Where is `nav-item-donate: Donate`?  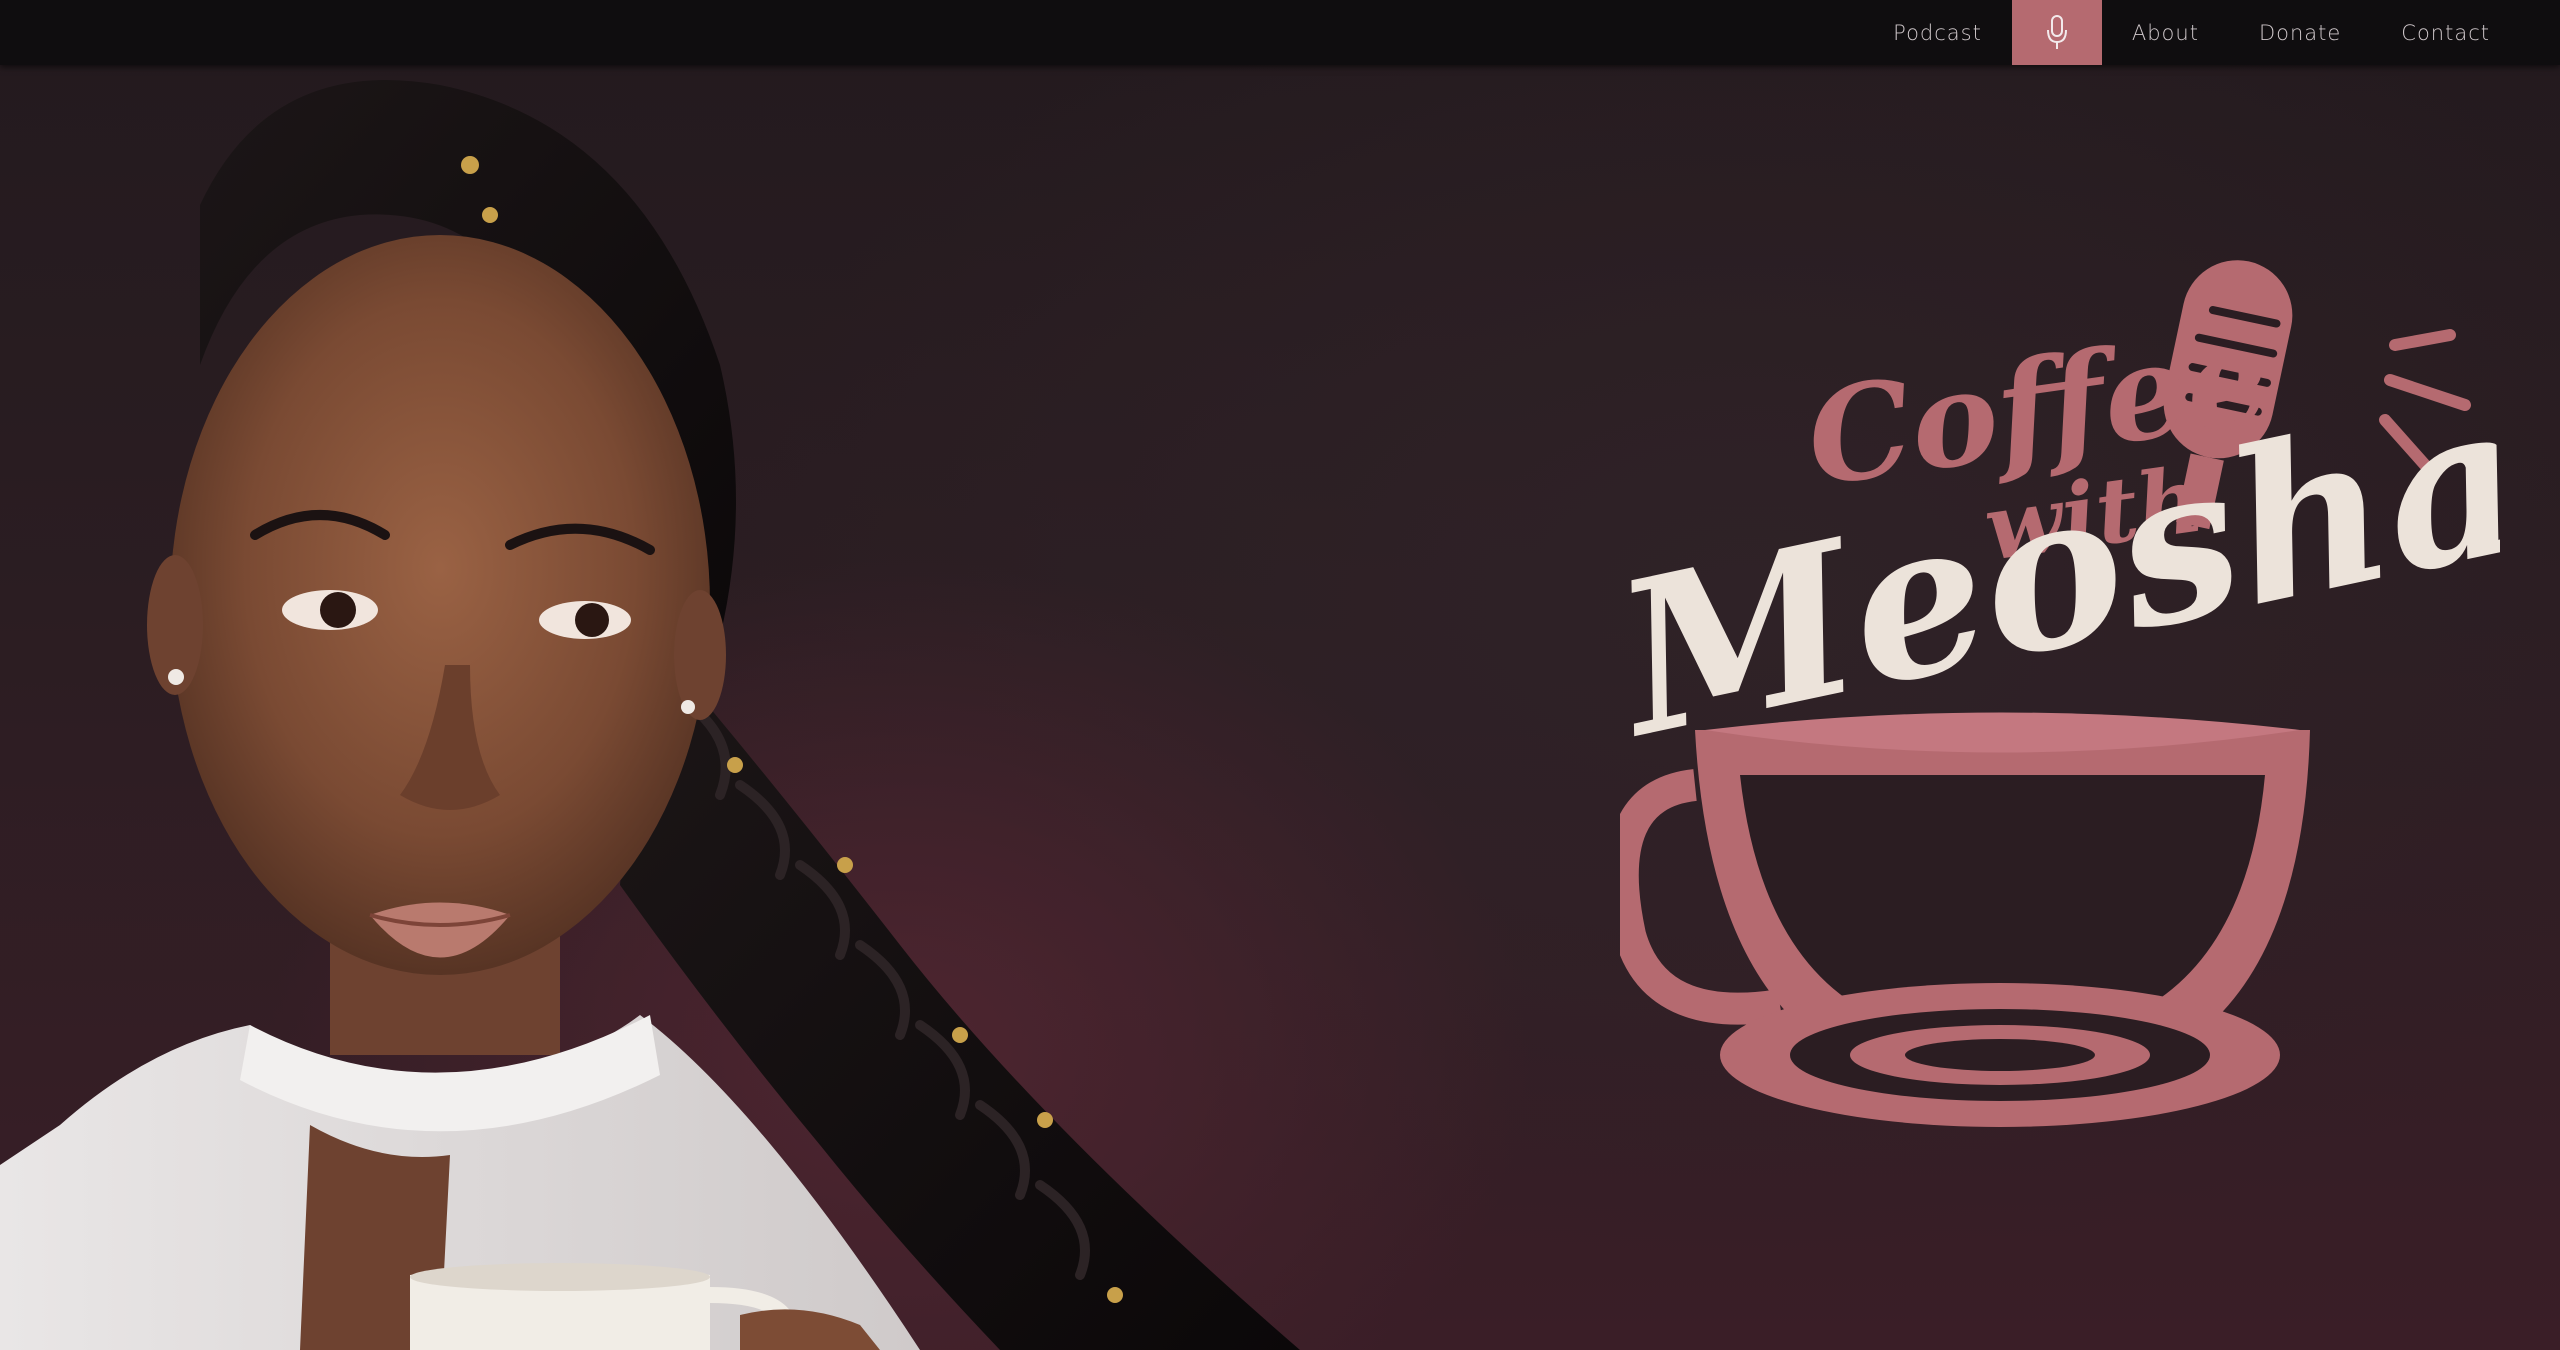 nav-item-donate: Donate is located at coordinates (2300, 32).